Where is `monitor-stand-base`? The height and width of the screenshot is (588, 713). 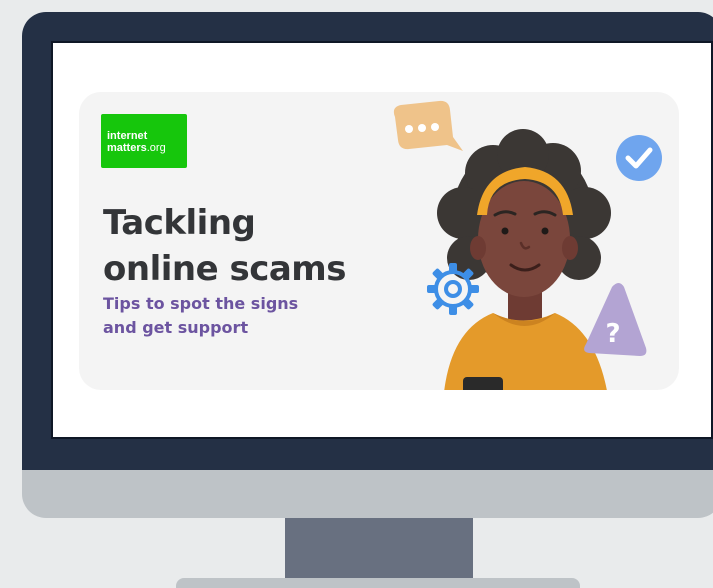
monitor-stand-base is located at coordinates (378, 583).